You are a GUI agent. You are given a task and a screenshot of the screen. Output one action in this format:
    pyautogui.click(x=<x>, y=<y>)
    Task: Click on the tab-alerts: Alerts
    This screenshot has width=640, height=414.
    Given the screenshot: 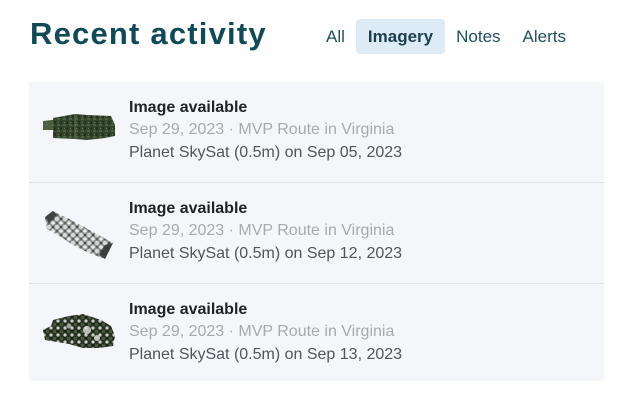 What is the action you would take?
    pyautogui.click(x=544, y=36)
    